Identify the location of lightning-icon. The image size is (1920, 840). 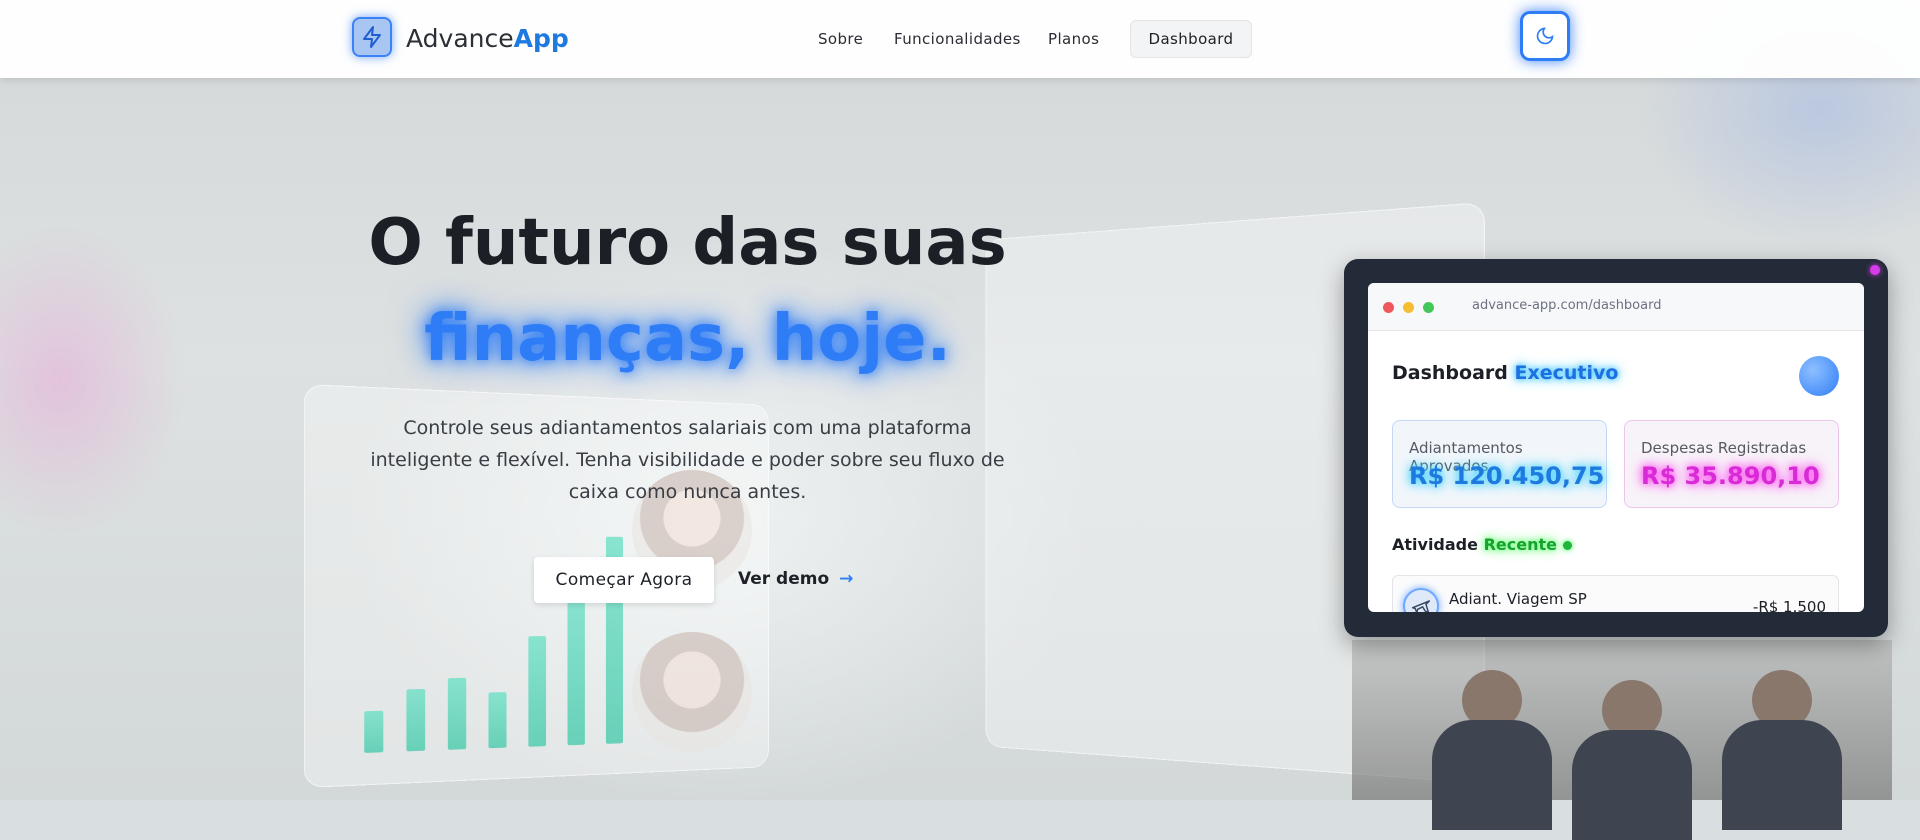
(372, 37).